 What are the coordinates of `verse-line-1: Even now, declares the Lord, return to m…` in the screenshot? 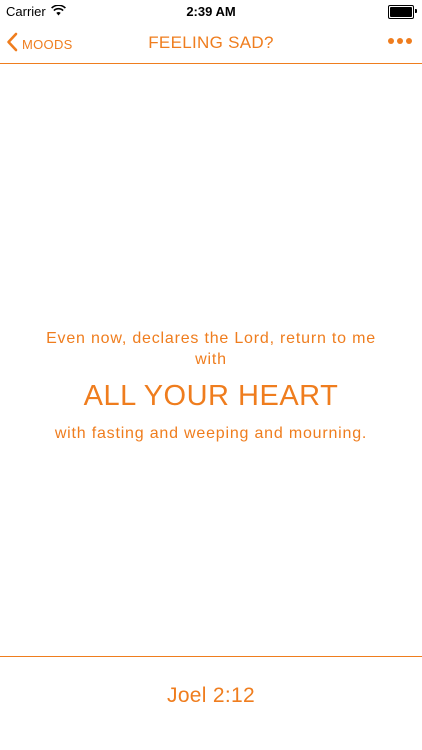 It's located at (211, 349).